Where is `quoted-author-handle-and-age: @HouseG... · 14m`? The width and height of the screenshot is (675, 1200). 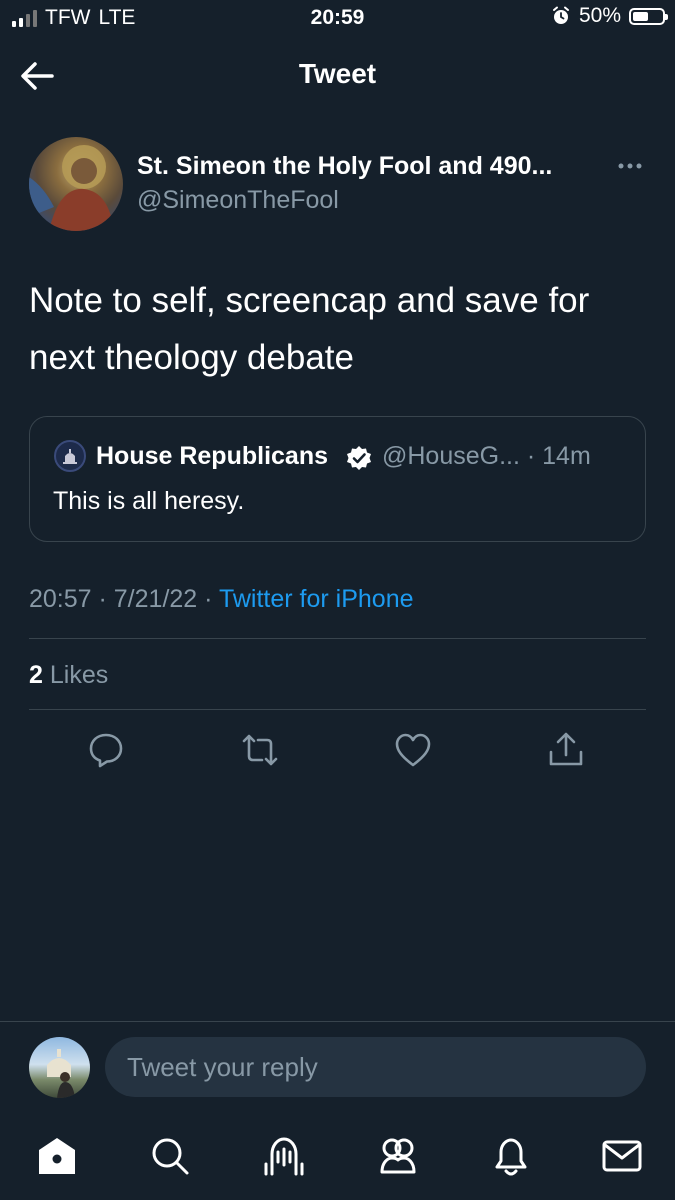 quoted-author-handle-and-age: @HouseG... · 14m is located at coordinates (486, 456).